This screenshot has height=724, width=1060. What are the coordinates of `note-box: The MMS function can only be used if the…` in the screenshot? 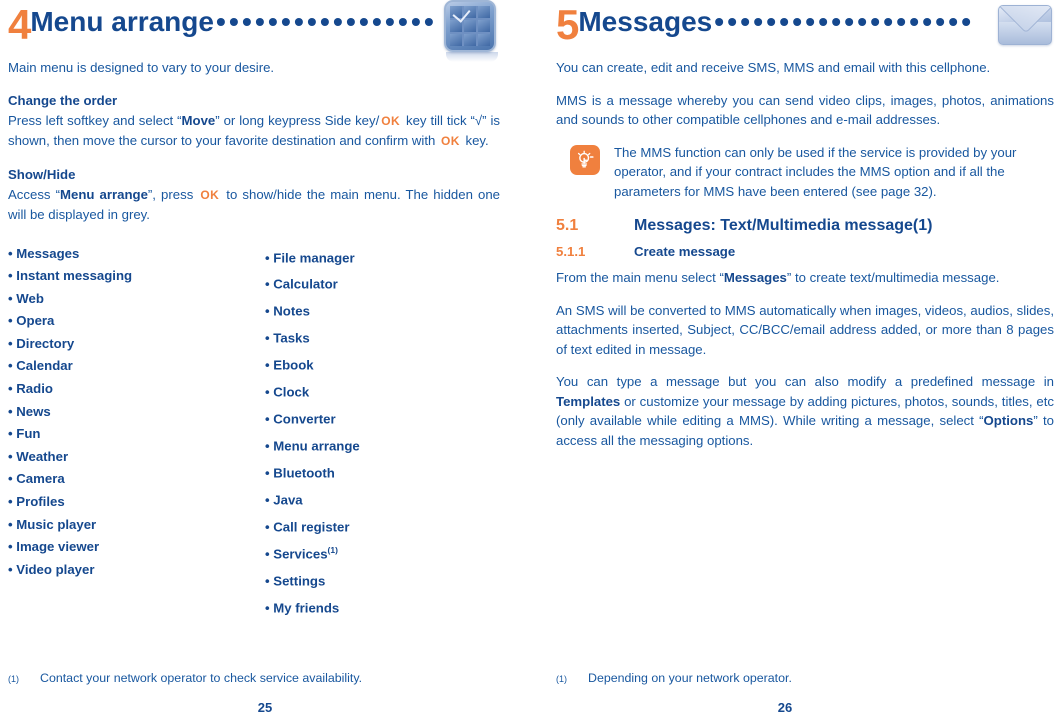 It's located at (812, 172).